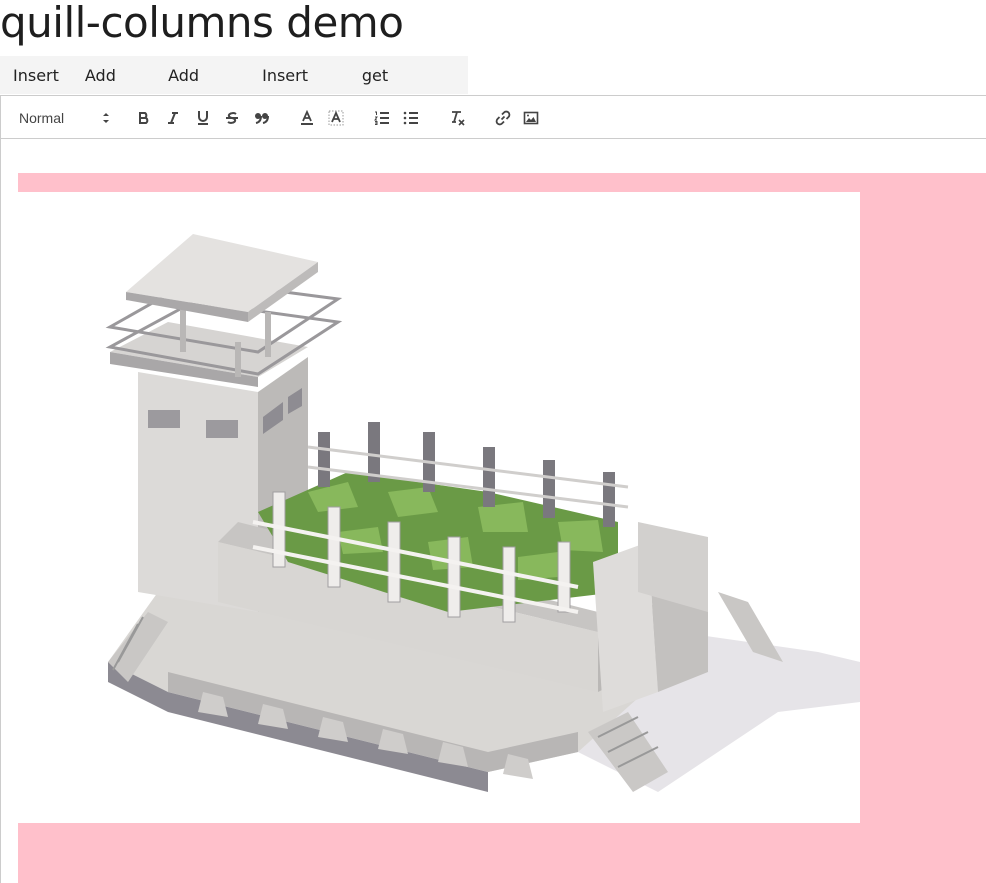  I want to click on image-icon, so click(531, 118).